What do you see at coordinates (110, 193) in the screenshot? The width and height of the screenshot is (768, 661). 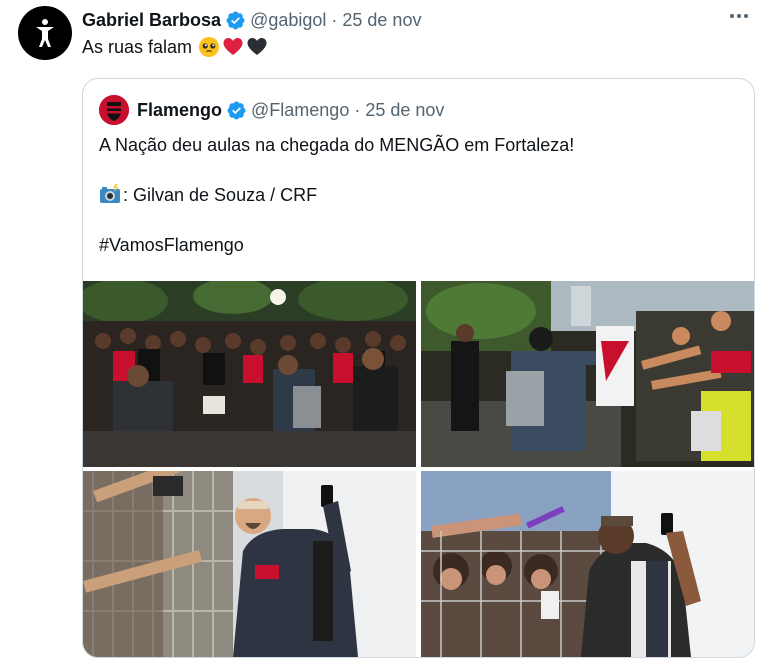 I see `camera-flash-icon` at bounding box center [110, 193].